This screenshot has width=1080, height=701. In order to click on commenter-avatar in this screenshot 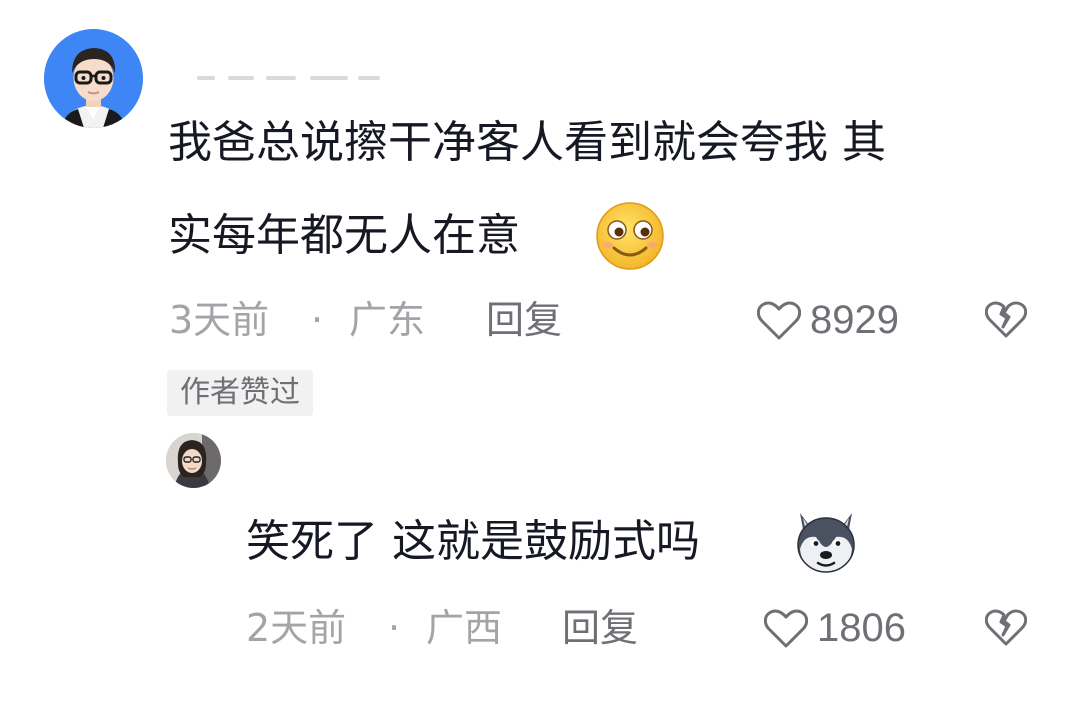, I will do `click(93, 78)`.